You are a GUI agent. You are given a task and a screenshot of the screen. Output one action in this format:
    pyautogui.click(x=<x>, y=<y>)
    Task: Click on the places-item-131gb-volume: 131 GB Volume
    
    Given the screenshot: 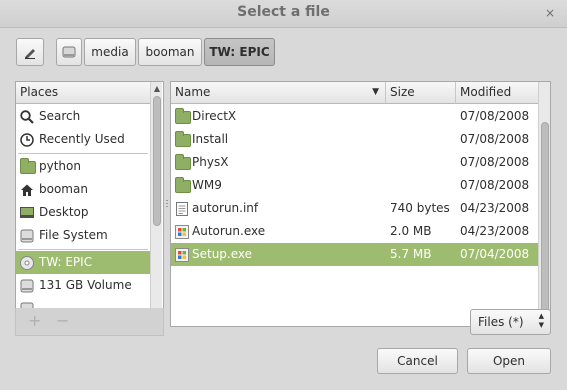 What is the action you would take?
    pyautogui.click(x=83, y=285)
    